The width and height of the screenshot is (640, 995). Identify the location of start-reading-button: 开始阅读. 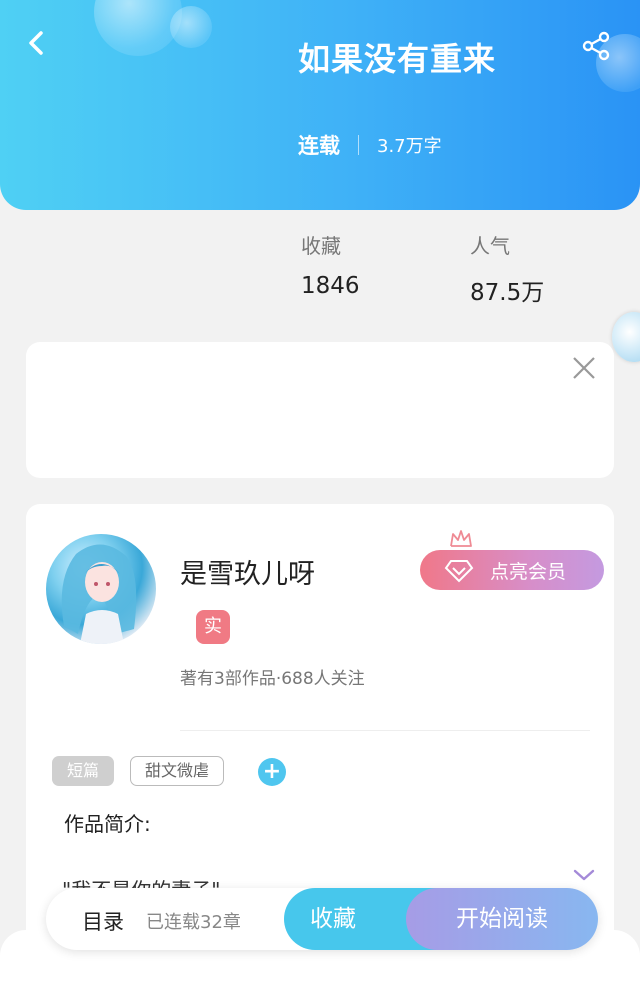
(502, 919).